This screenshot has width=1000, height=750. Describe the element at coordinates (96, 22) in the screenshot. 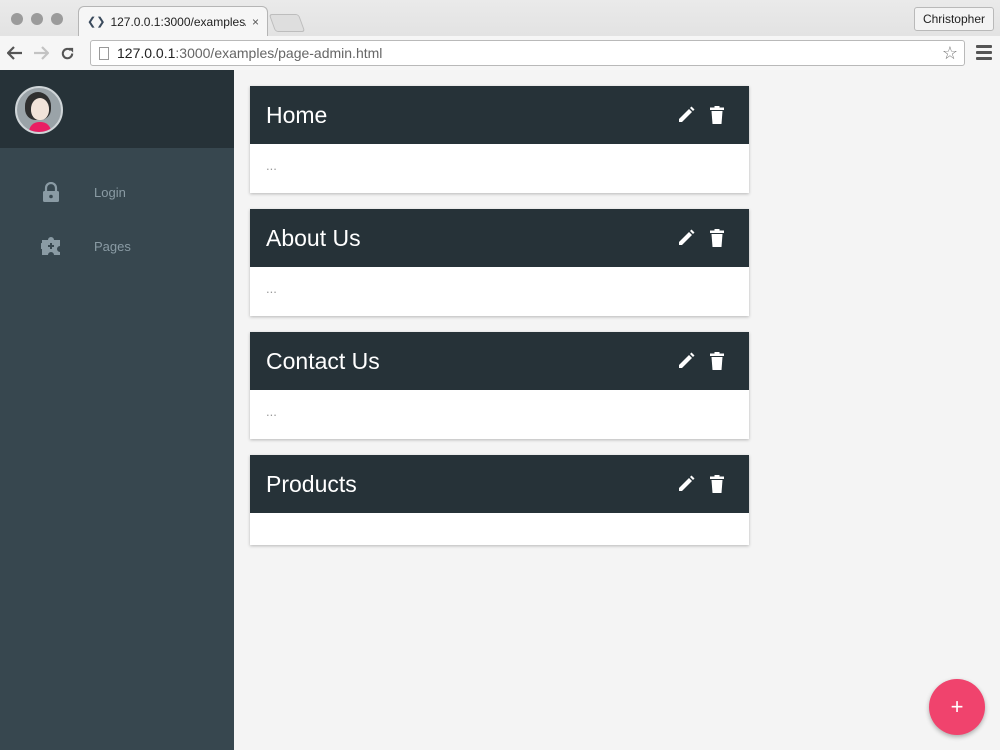

I see `code-icon: ❮❯` at that location.